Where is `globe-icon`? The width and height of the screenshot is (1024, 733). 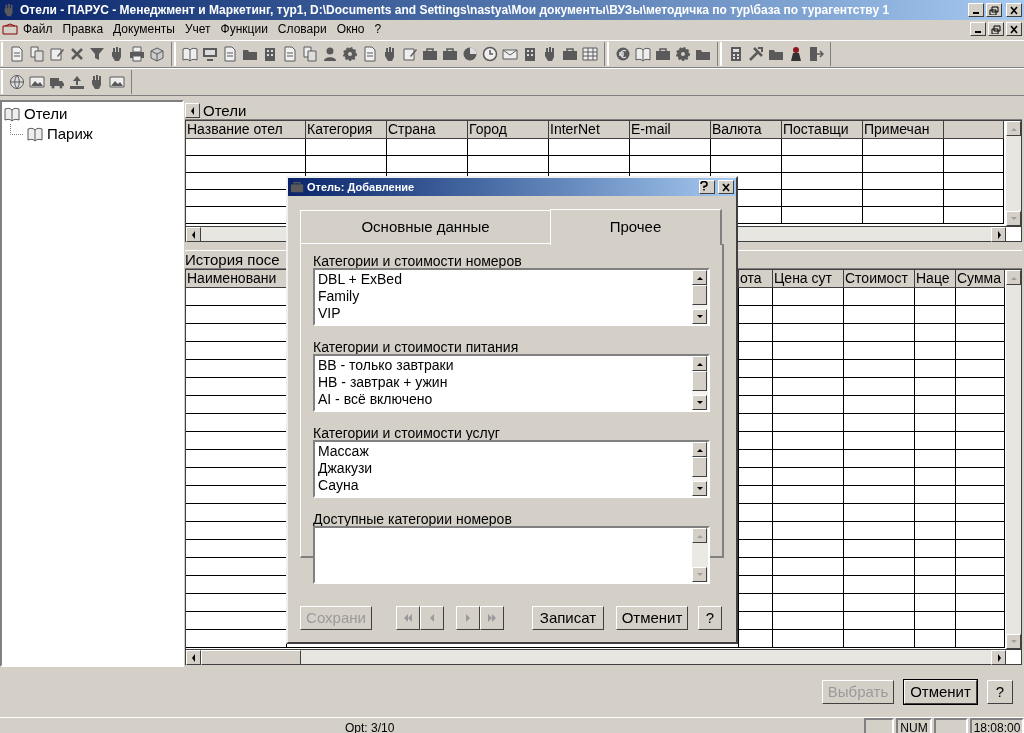 globe-icon is located at coordinates (17, 82).